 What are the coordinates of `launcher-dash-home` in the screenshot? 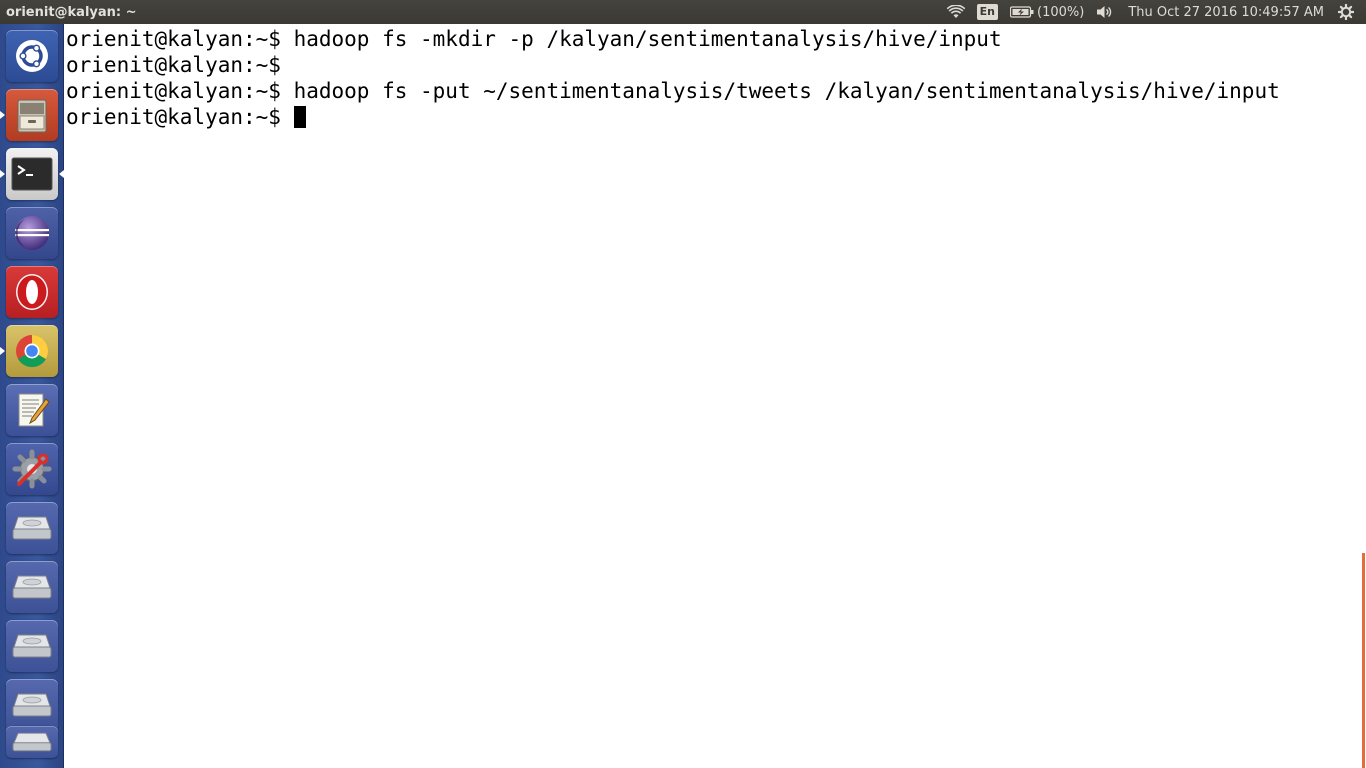 It's located at (32, 56).